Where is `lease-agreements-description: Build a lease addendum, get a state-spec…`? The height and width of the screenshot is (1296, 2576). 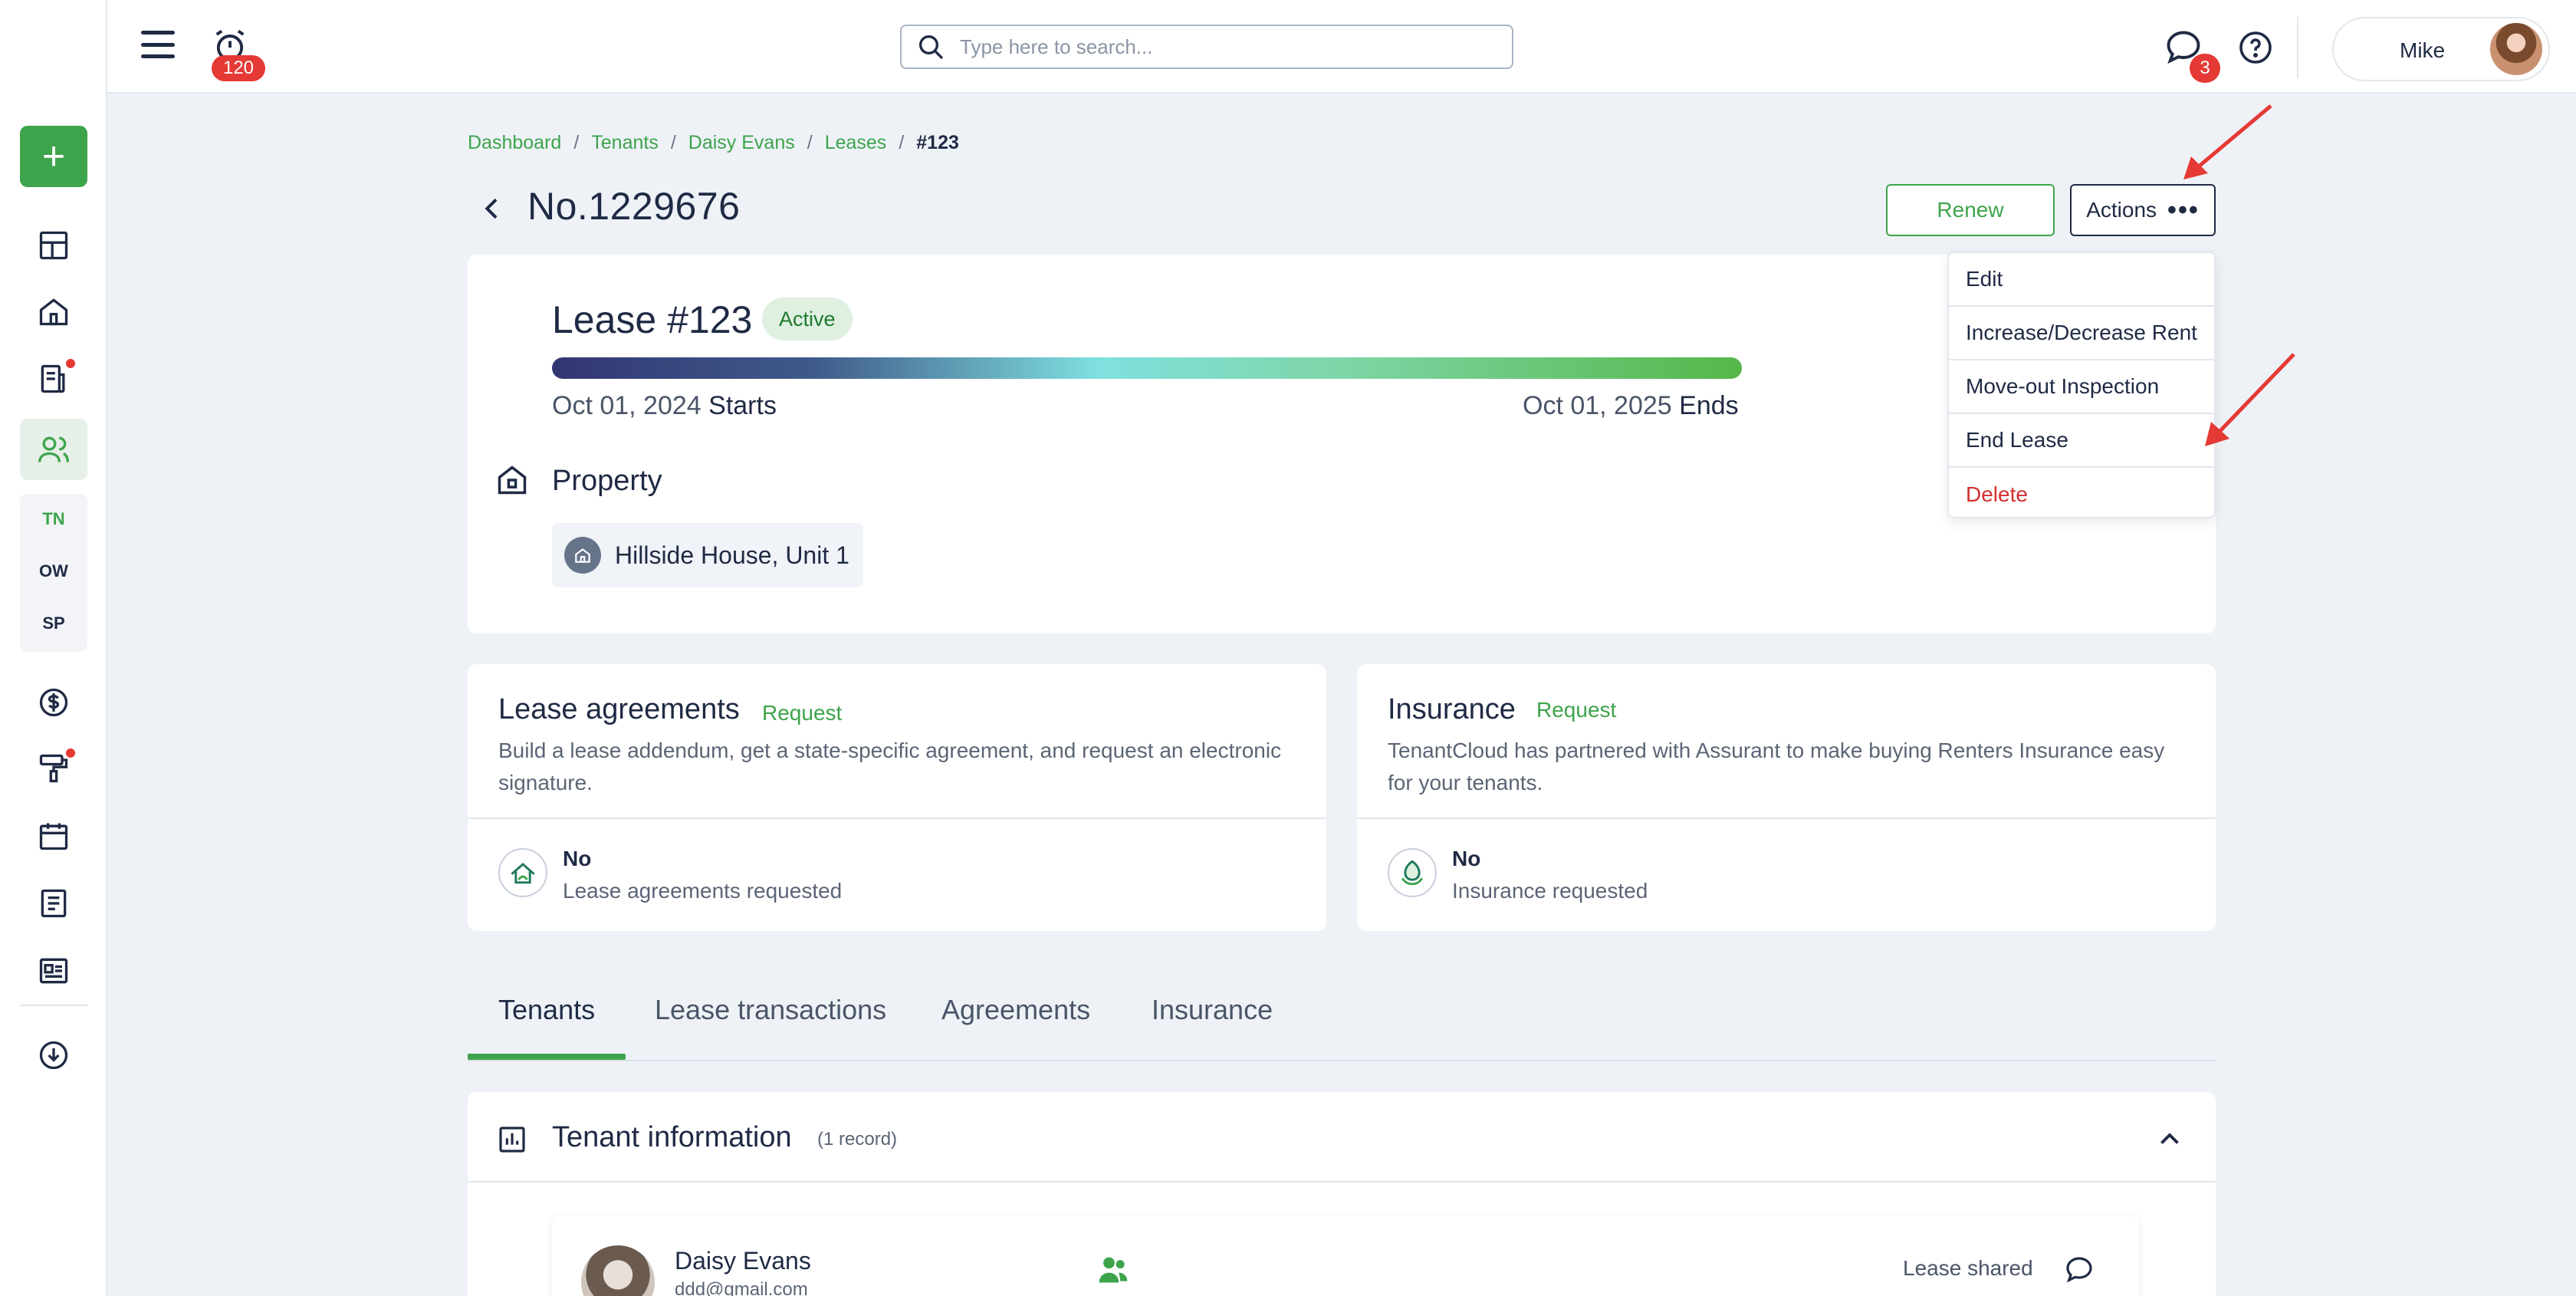 lease-agreements-description: Build a lease addendum, get a state-spec… is located at coordinates (890, 766).